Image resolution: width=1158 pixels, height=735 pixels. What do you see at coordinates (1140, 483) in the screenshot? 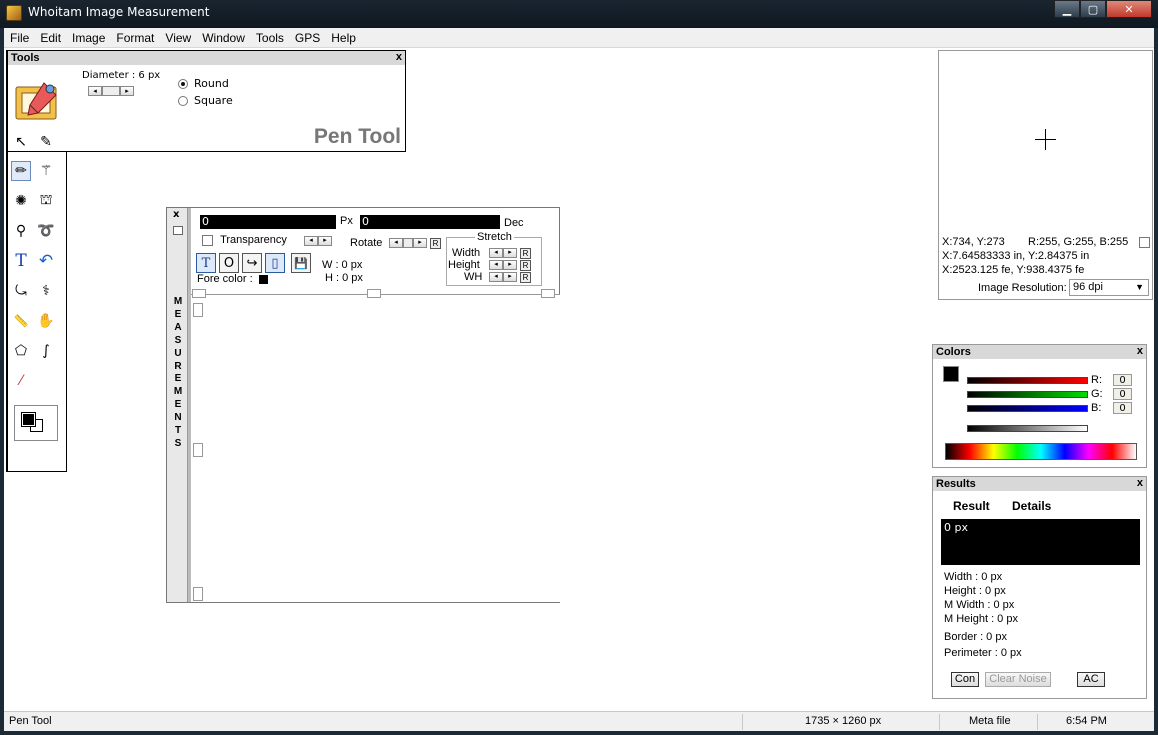
I see `results-panel-close-icon: x` at bounding box center [1140, 483].